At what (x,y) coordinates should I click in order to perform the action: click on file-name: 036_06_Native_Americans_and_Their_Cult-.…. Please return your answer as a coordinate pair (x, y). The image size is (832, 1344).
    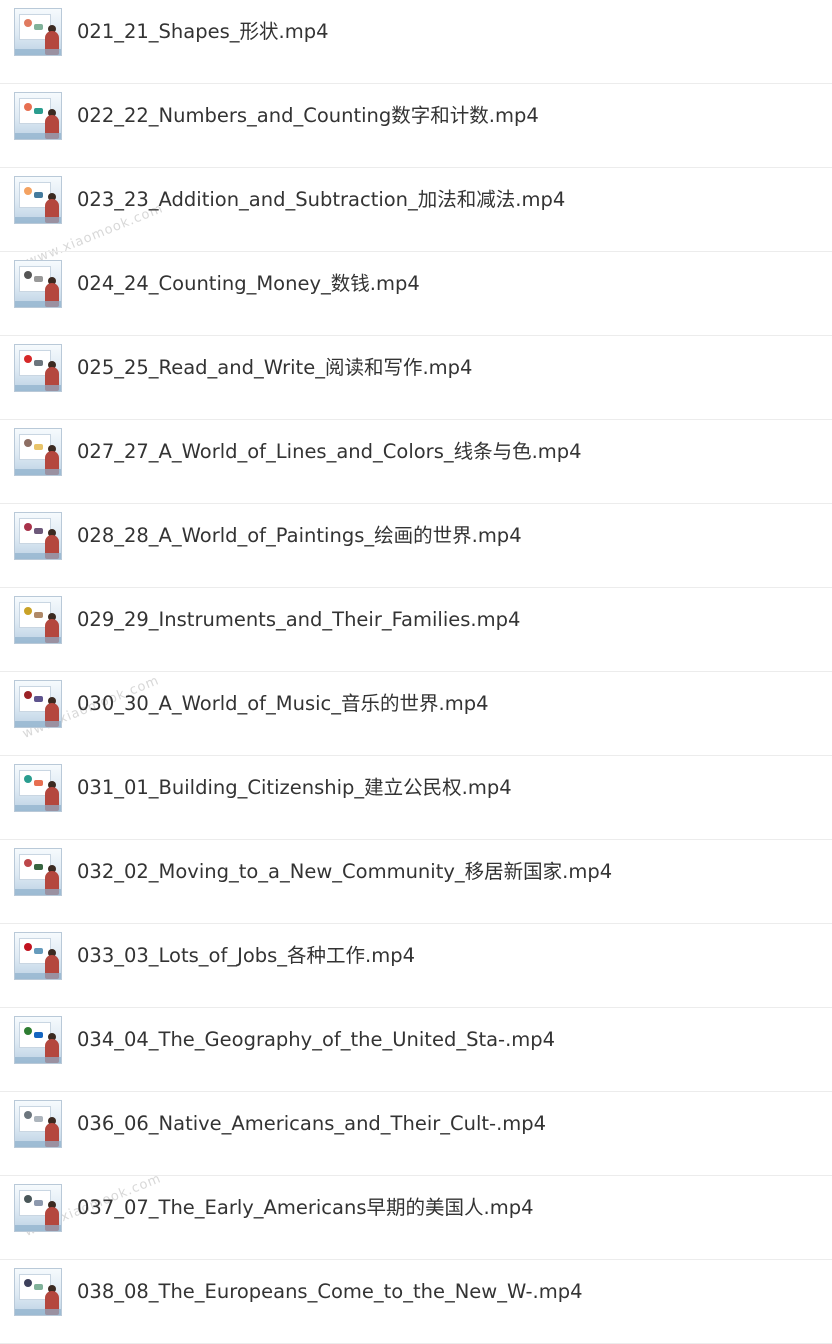
    Looking at the image, I should click on (311, 1124).